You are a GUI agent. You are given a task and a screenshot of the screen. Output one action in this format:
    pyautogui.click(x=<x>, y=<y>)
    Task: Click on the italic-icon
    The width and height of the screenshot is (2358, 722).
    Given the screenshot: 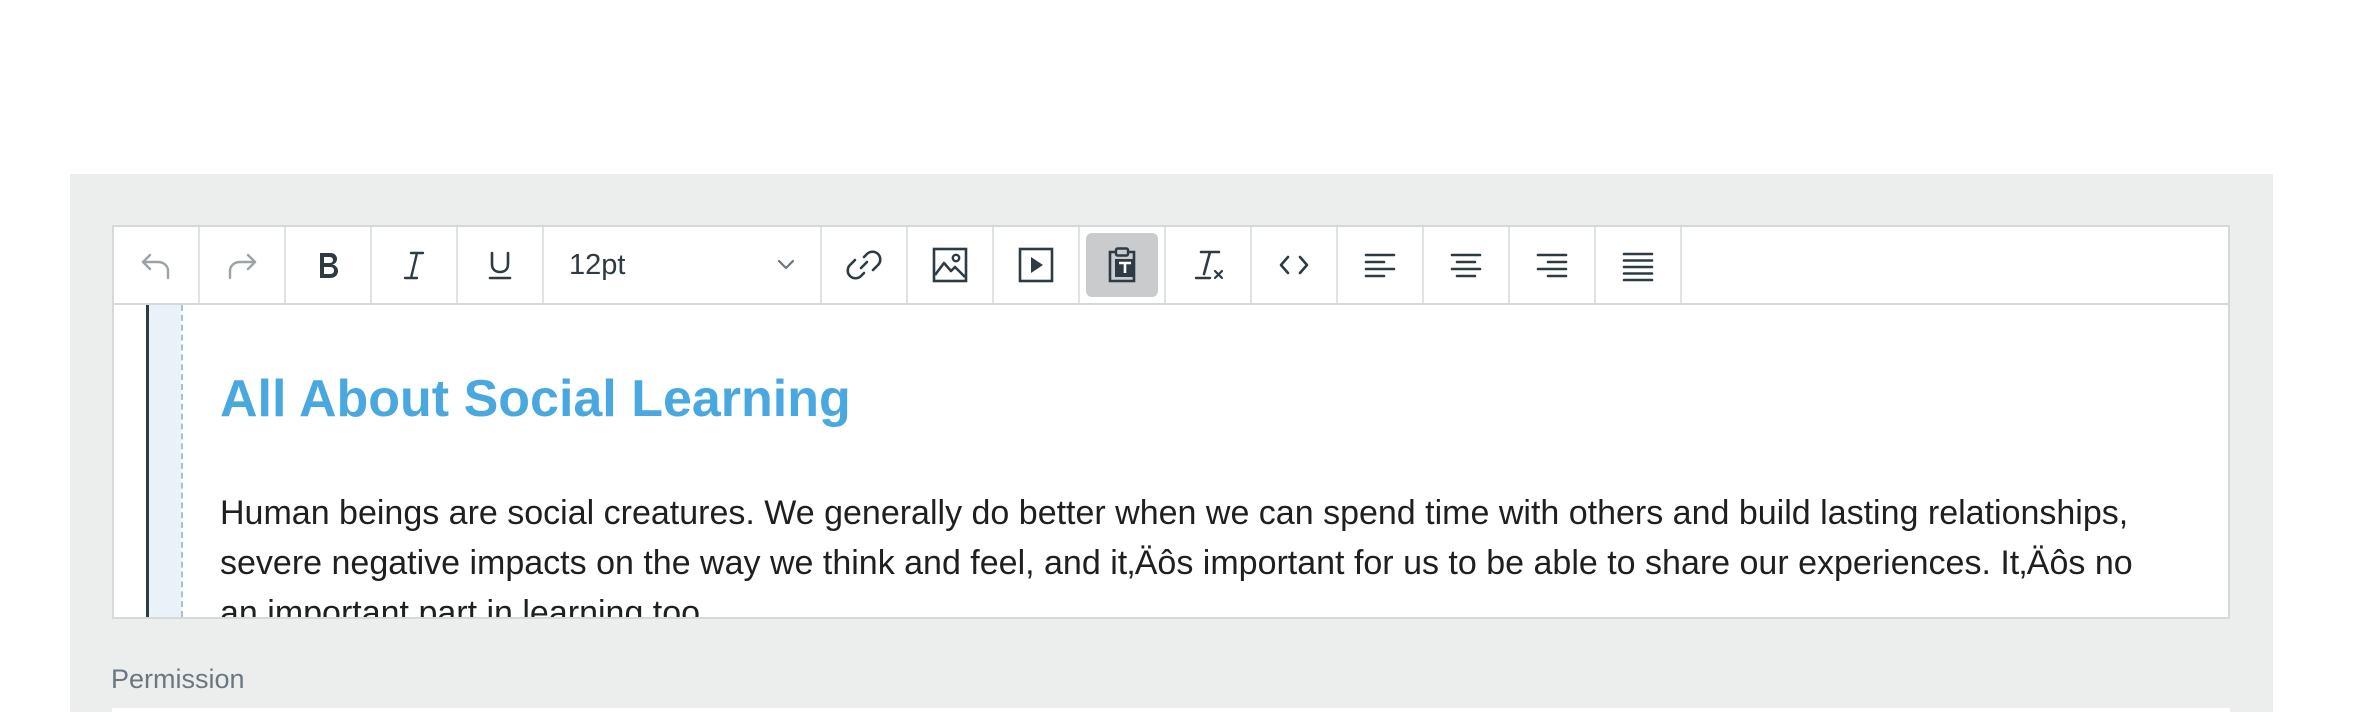 What is the action you would take?
    pyautogui.click(x=414, y=265)
    